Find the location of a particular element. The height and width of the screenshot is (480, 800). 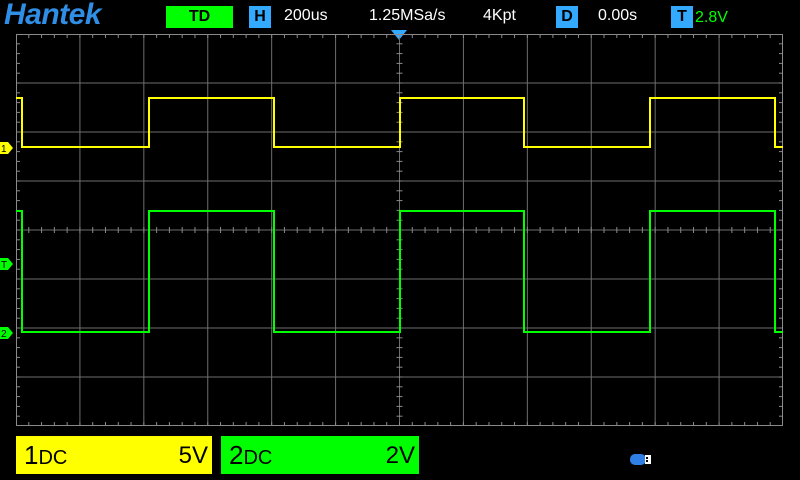

ch1-label: 1DC is located at coordinates (45, 455).